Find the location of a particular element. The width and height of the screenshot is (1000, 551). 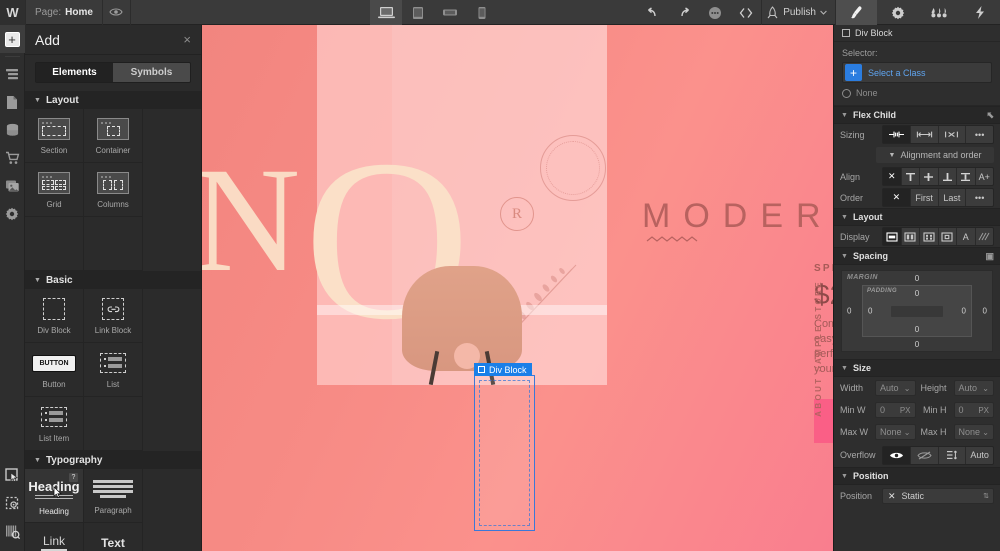

min-height-input: 0 PX is located at coordinates (973, 410).